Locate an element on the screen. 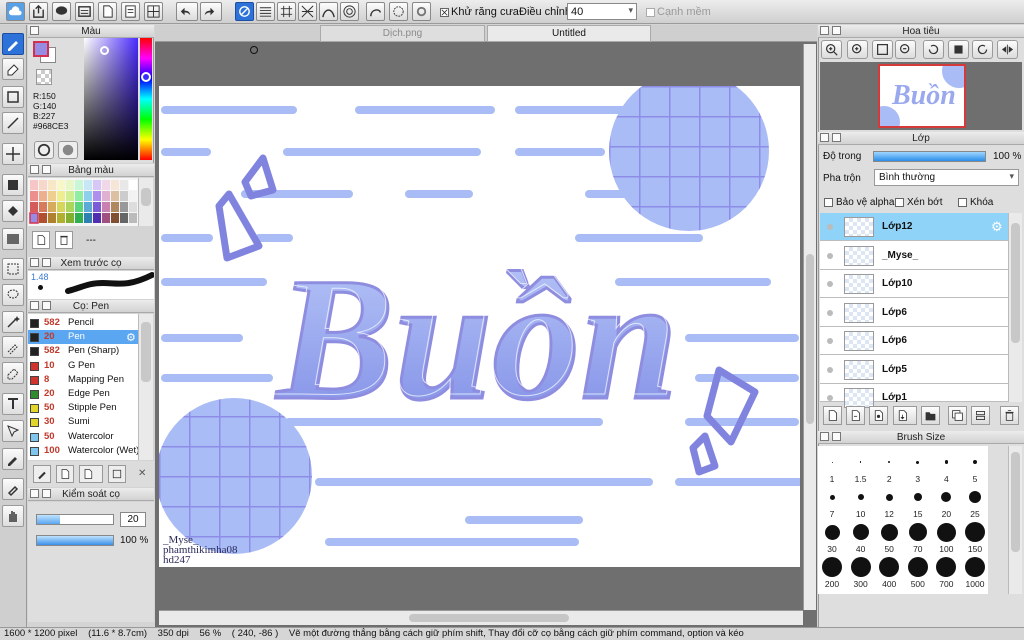 The image size is (1024, 640). primary-color-swatch is located at coordinates (41, 49).